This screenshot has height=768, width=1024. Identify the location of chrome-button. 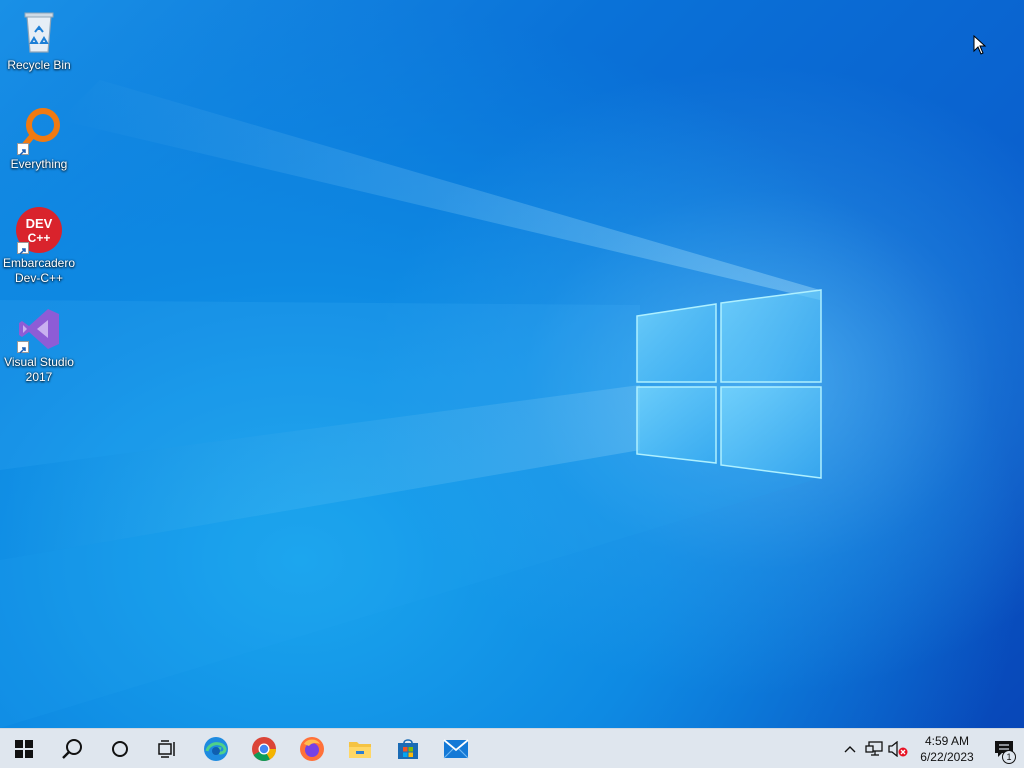
(264, 748).